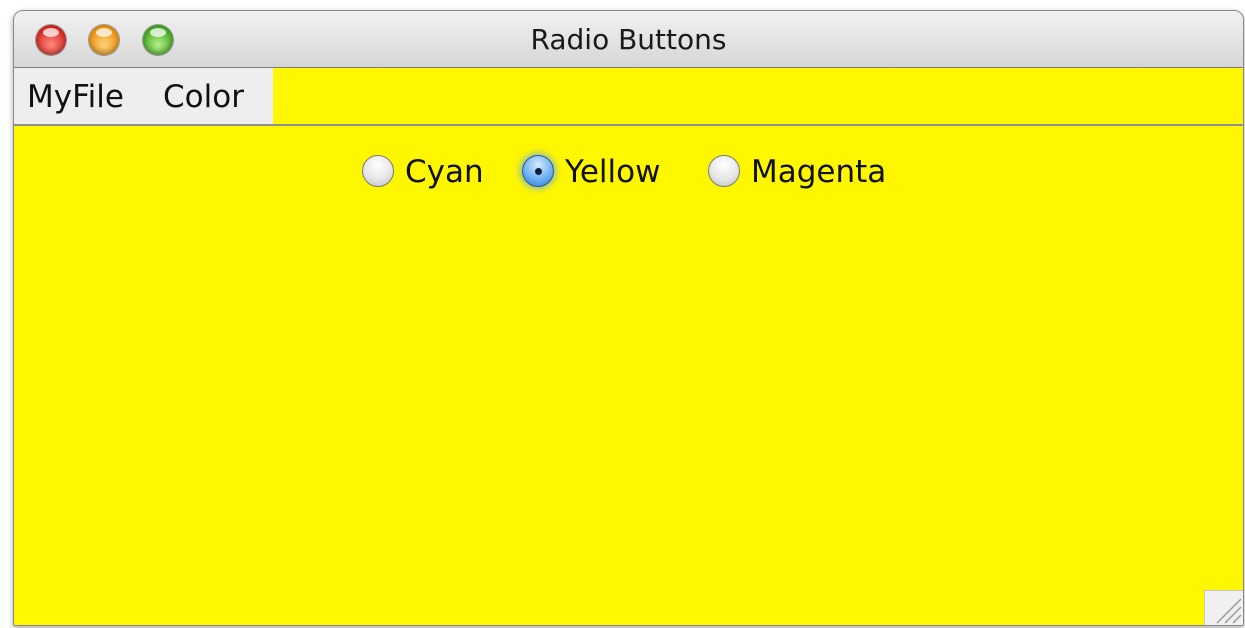 The height and width of the screenshot is (628, 1245). What do you see at coordinates (203, 97) in the screenshot?
I see `menu-color: Color` at bounding box center [203, 97].